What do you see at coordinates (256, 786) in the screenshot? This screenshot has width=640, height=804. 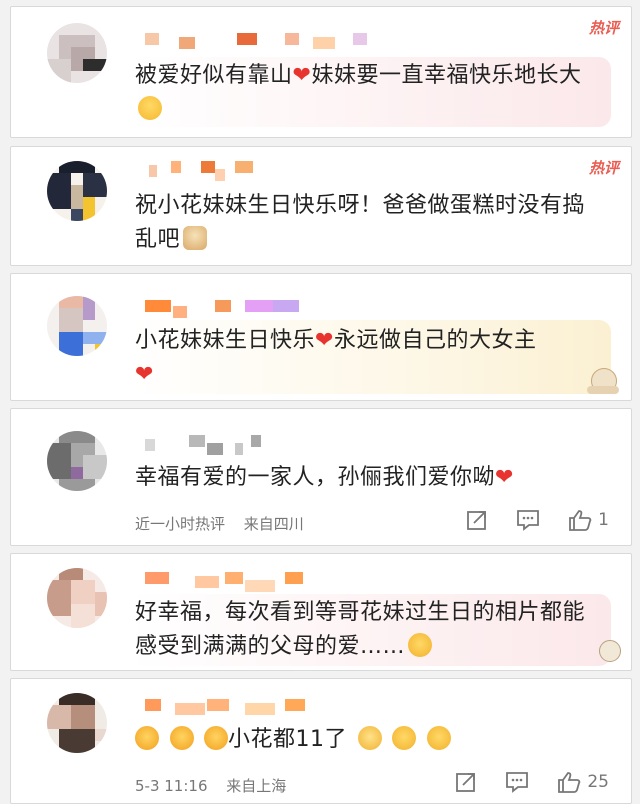 I see `comment-location: 来自上海` at bounding box center [256, 786].